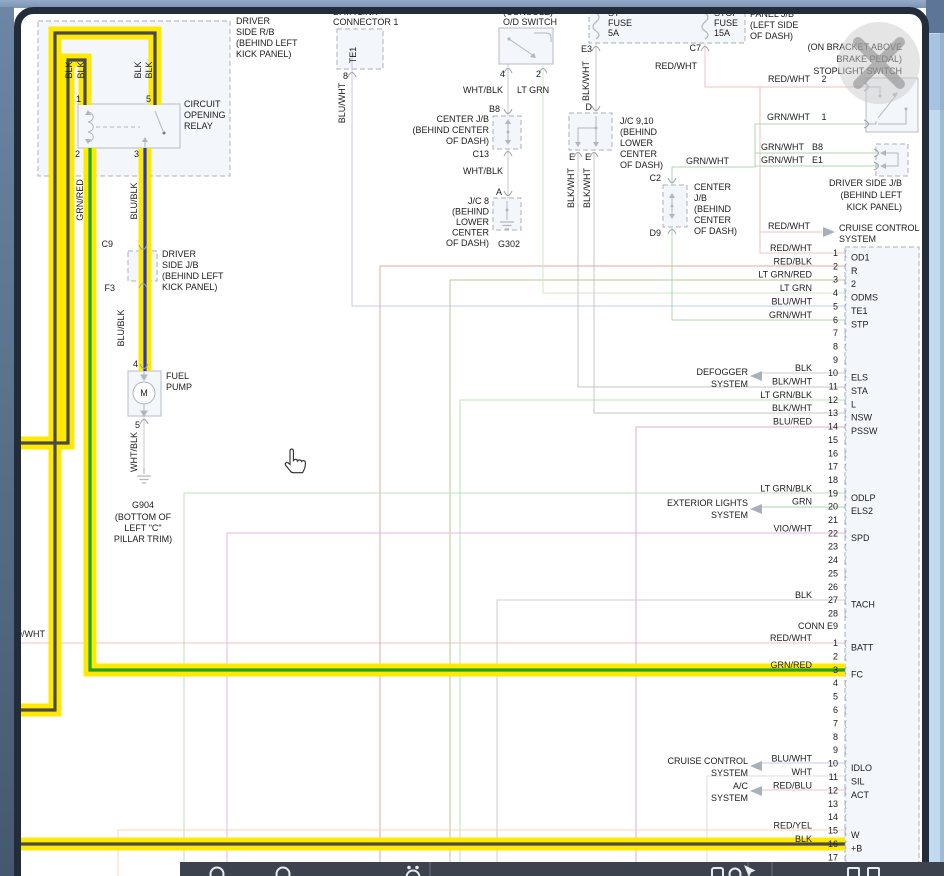 The width and height of the screenshot is (944, 876). I want to click on svg-text: C13, so click(480, 154).